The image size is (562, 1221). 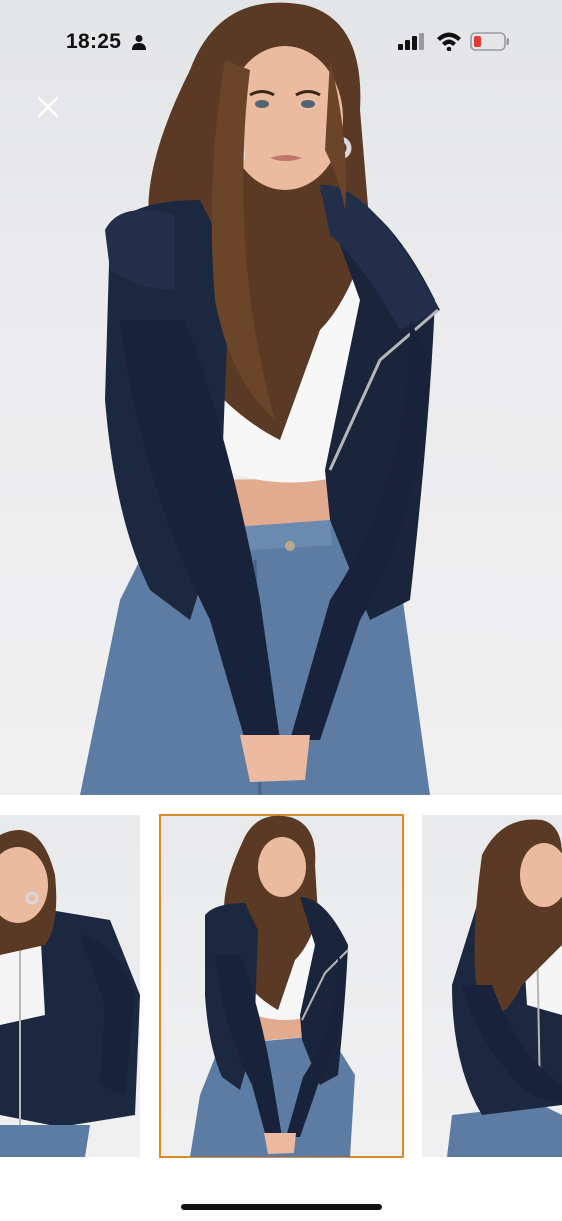 I want to click on close-button, so click(x=48, y=107).